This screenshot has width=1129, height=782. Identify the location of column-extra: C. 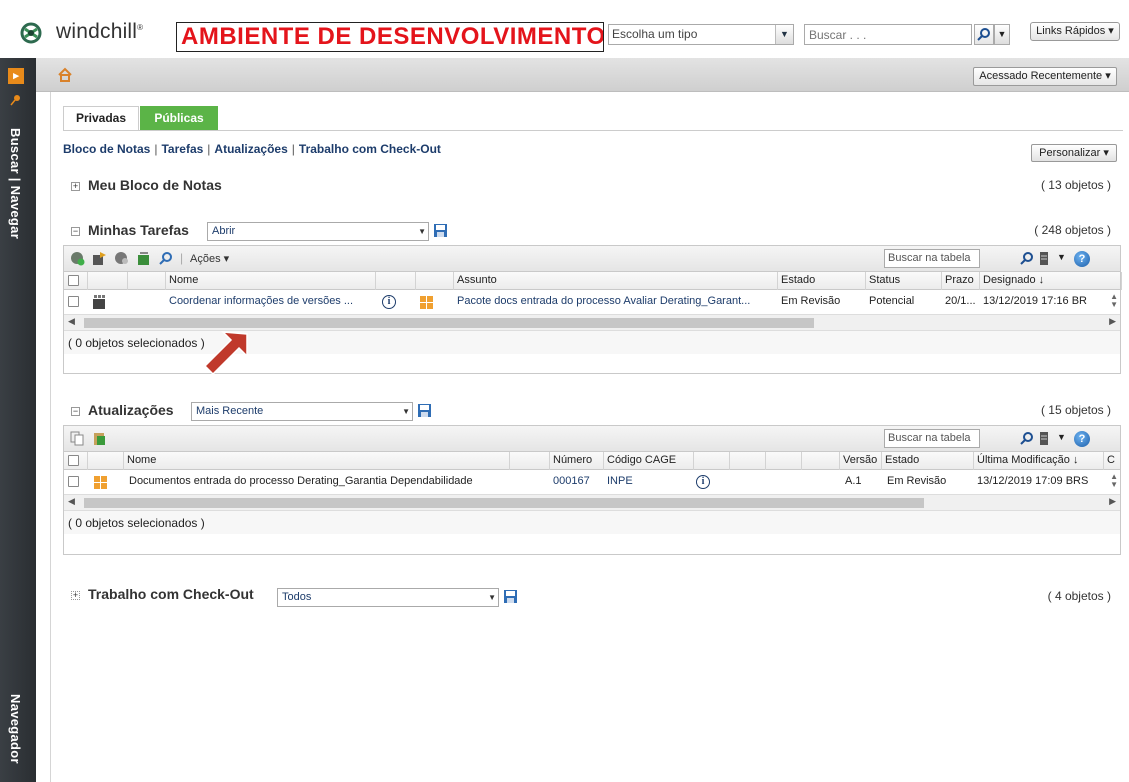
(1113, 461).